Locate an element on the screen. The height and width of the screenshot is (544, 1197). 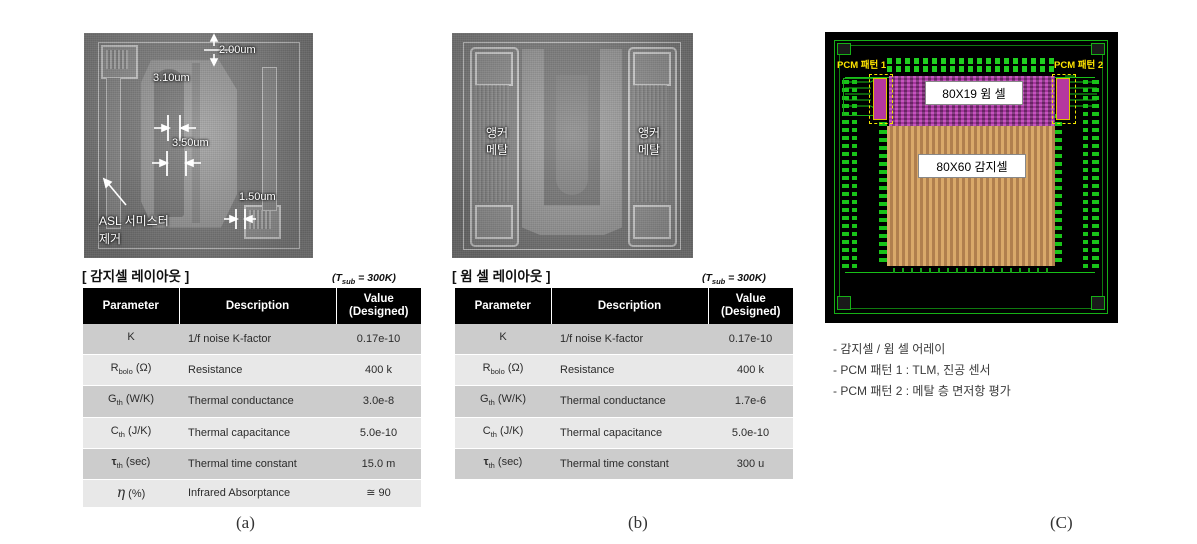
wim-array-callout: 80X19 윔 셀 is located at coordinates (974, 93).